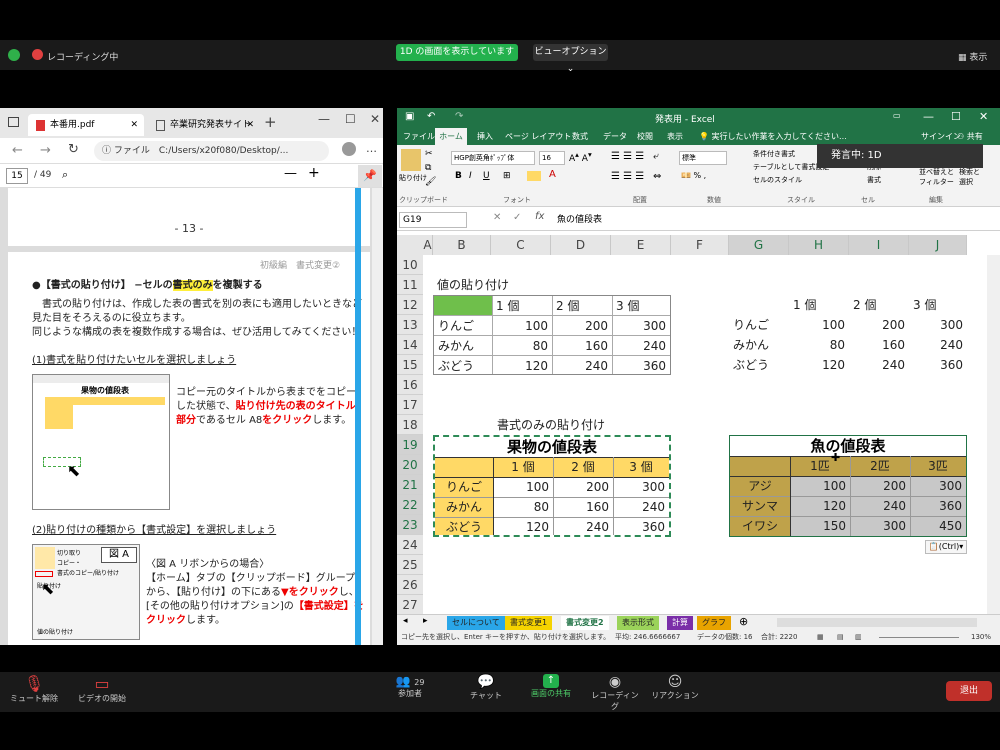  What do you see at coordinates (638, 623) in the screenshot?
I see `sheet-tab-display-format: 表示形式` at bounding box center [638, 623].